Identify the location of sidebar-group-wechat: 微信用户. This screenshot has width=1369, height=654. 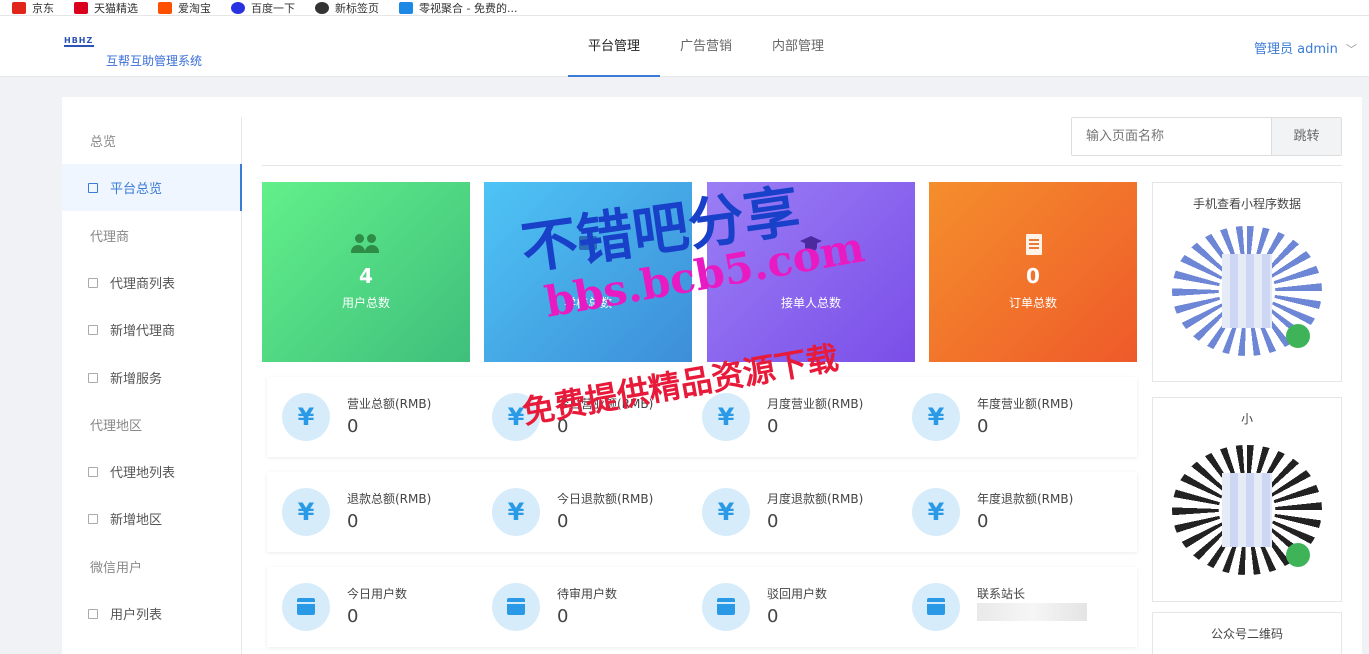
(116, 568).